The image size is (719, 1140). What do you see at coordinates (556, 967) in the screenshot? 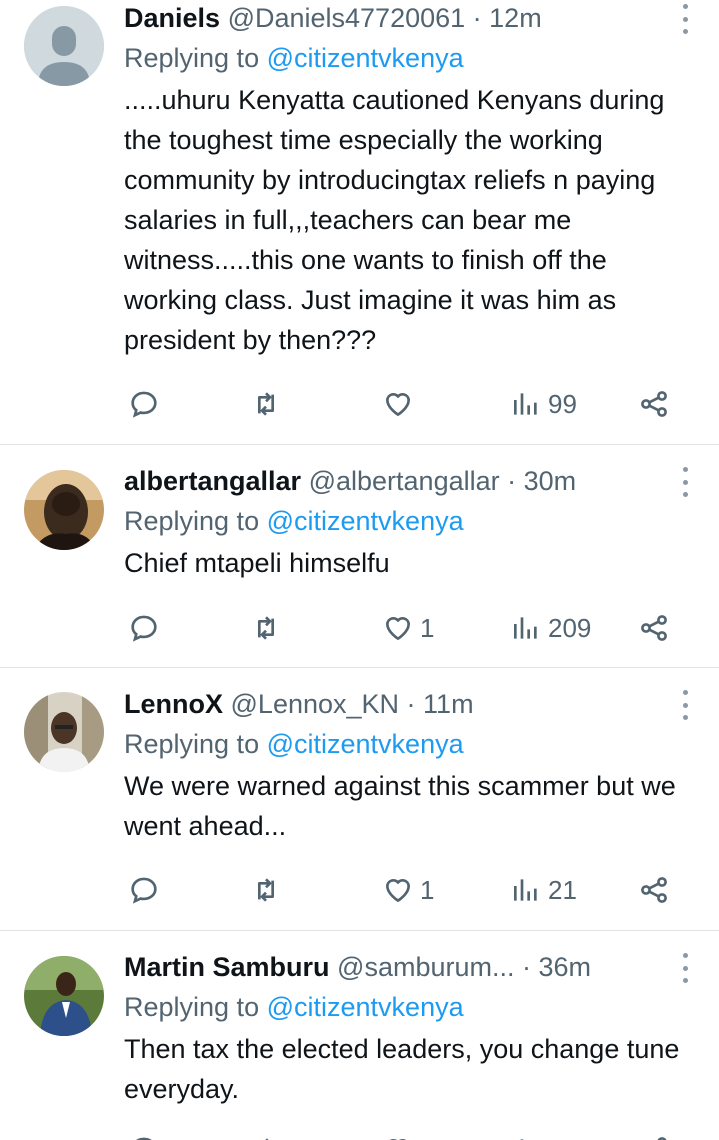
I see `timestamp: · 36m` at bounding box center [556, 967].